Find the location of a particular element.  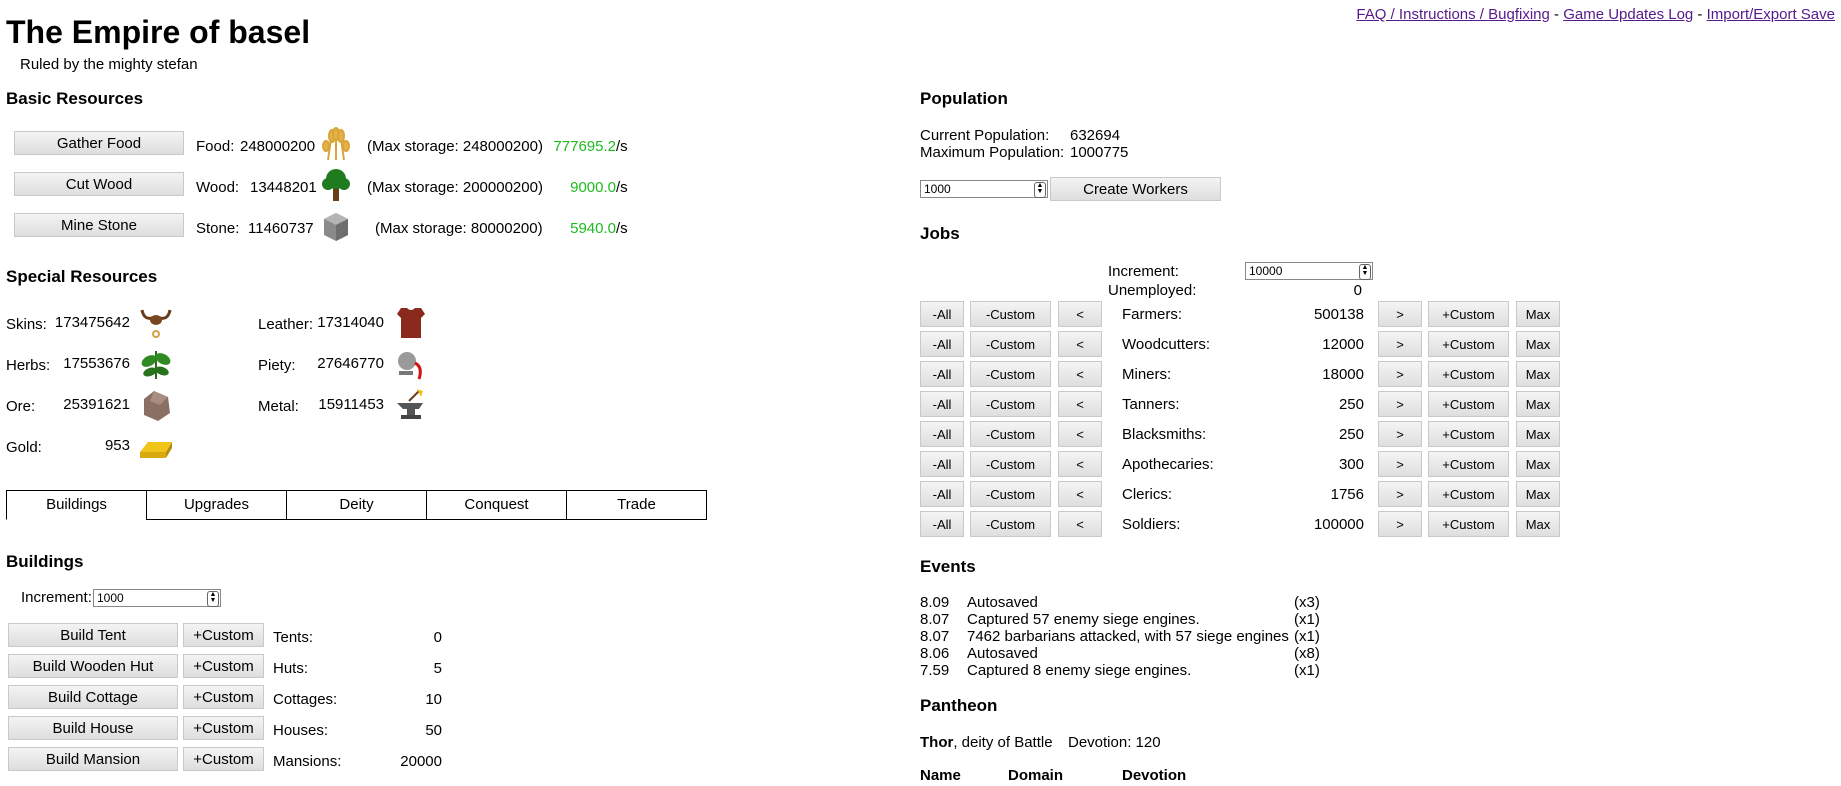

skins-label: Skins: is located at coordinates (26, 324).